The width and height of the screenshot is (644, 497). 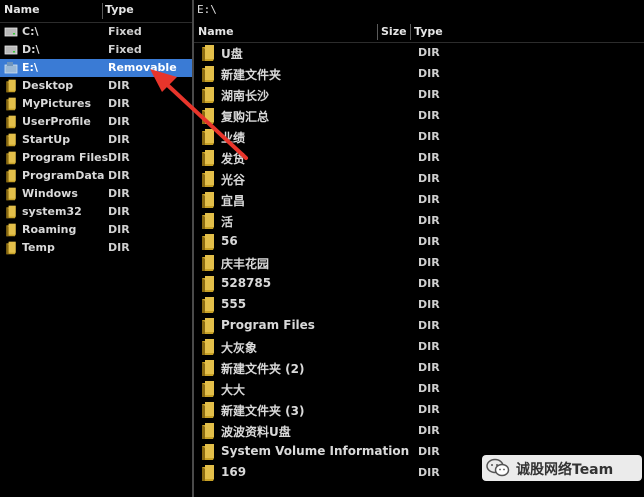 I want to click on file-list-item: 大大 DIR, so click(x=419, y=388).